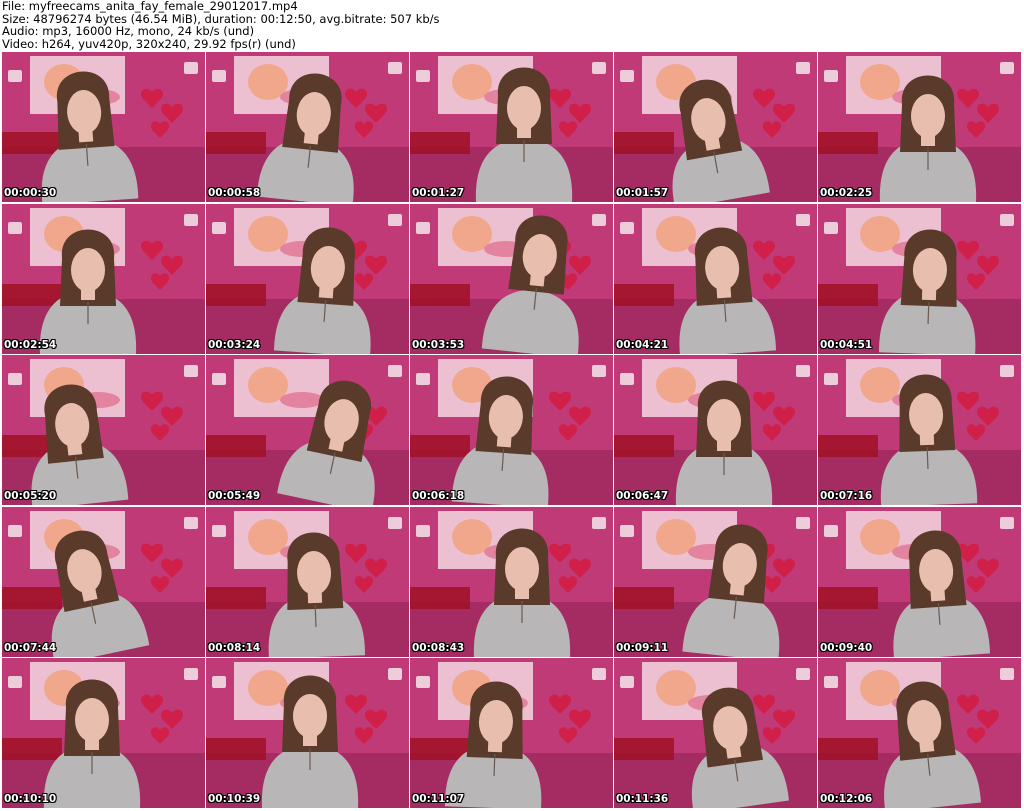 This screenshot has height=811, width=1024. I want to click on thumbnail-timestamp: 00:07:44, so click(30, 647).